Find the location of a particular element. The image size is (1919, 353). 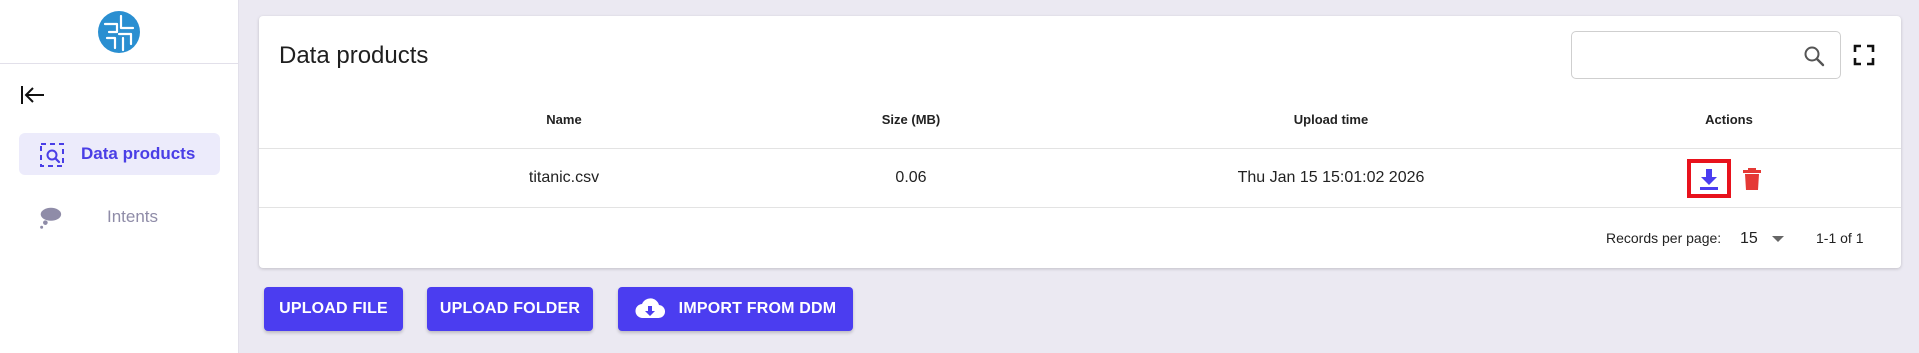

download-icon is located at coordinates (1709, 179).